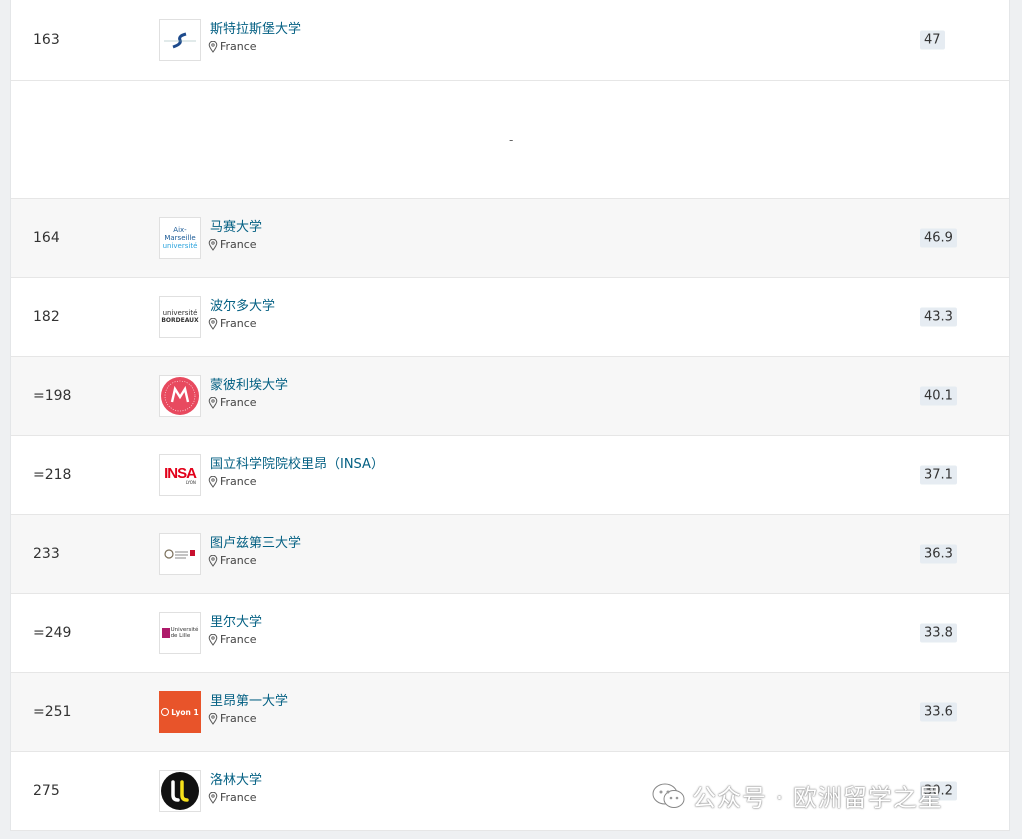  I want to click on empty-row: -, so click(510, 140).